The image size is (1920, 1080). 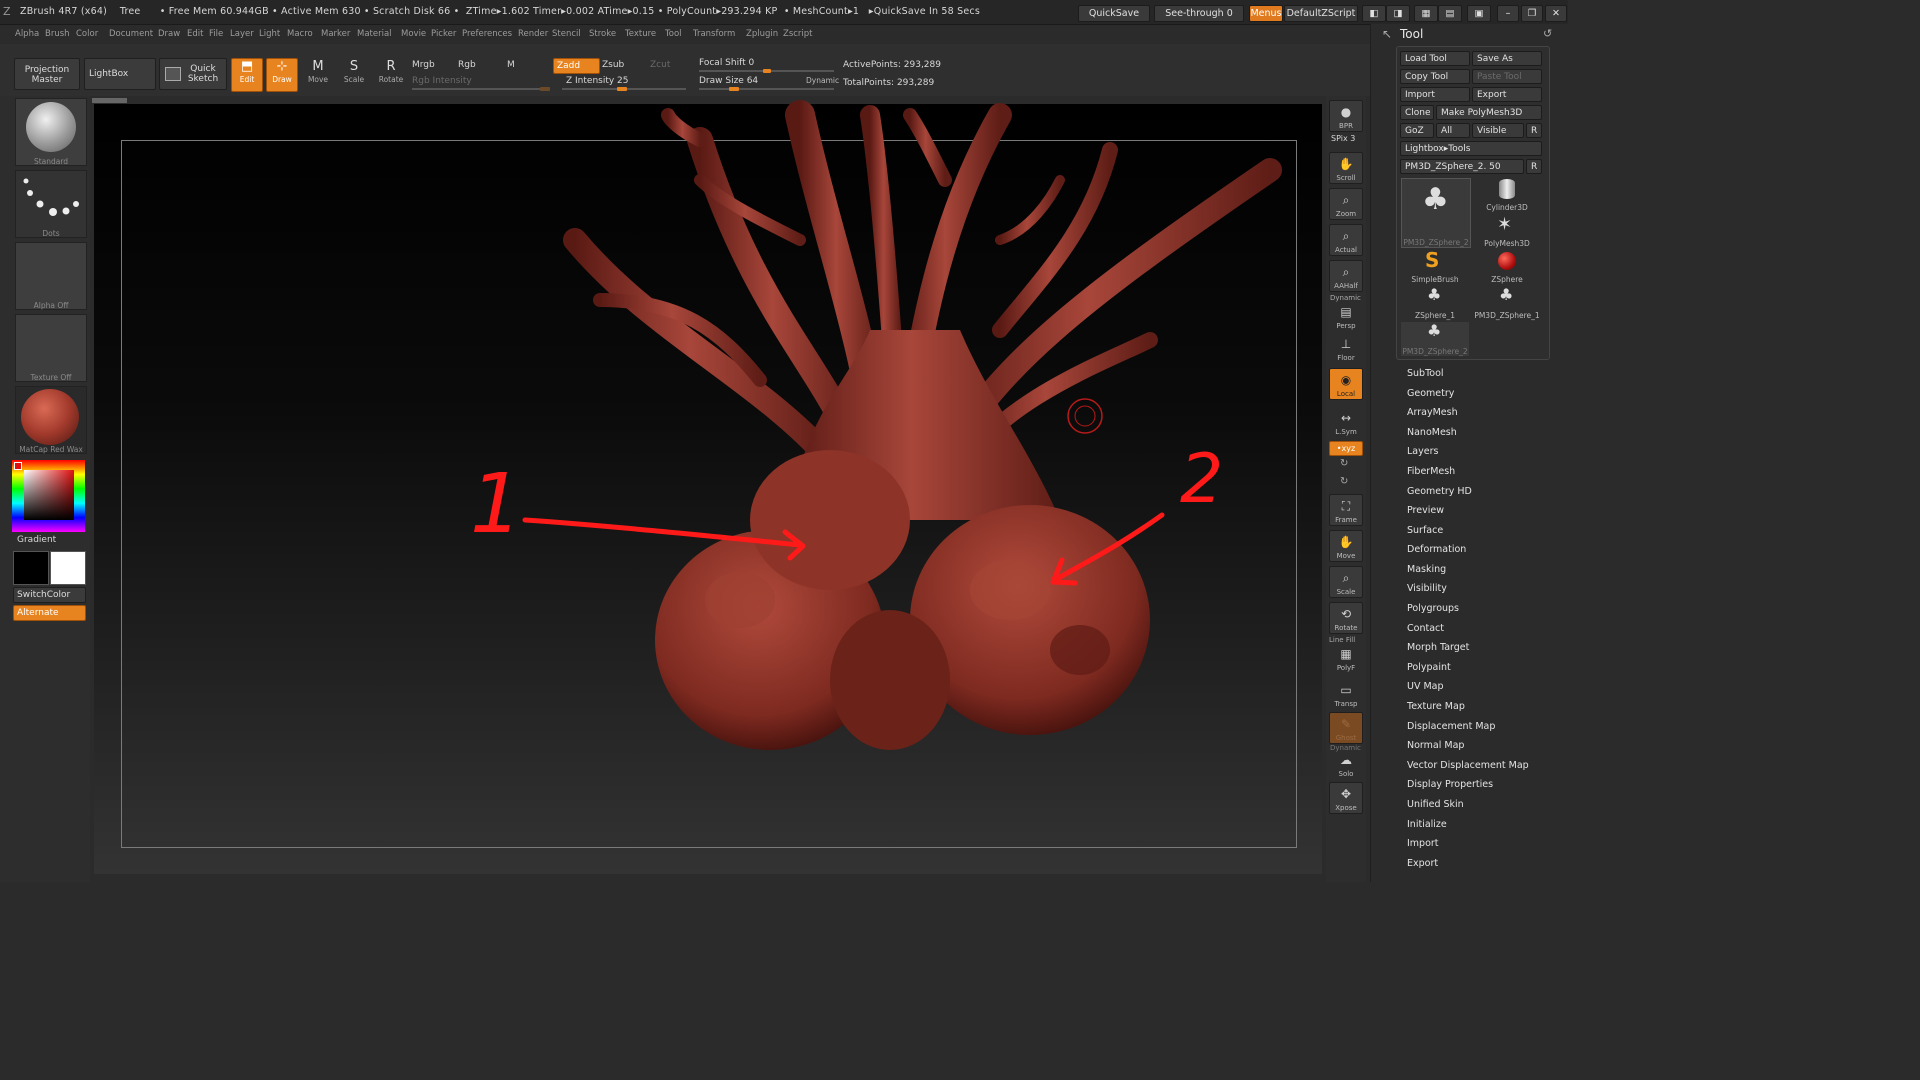 I want to click on section-layers: Layers, so click(x=1422, y=451).